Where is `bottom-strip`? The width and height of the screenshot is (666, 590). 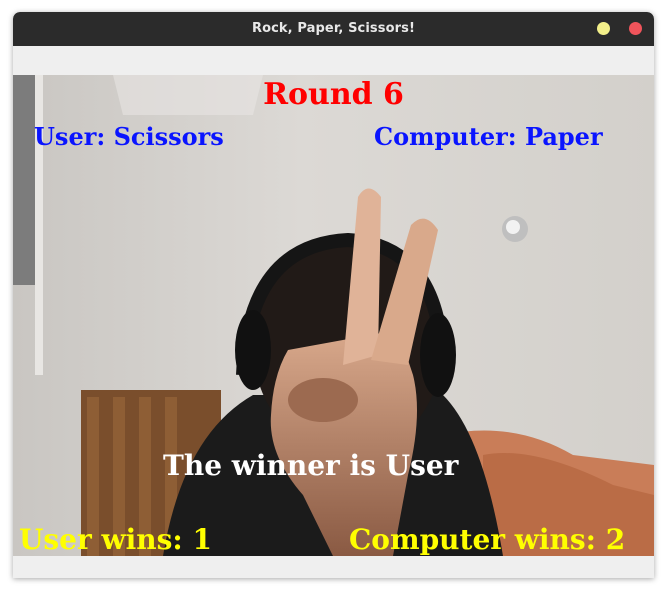
bottom-strip is located at coordinates (333, 567).